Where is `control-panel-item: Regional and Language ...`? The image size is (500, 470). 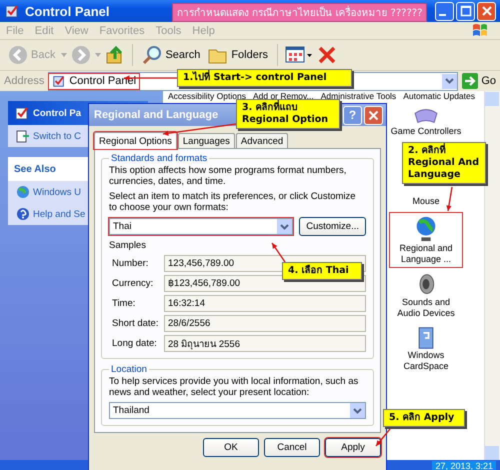 control-panel-item: Regional and Language ... is located at coordinates (426, 240).